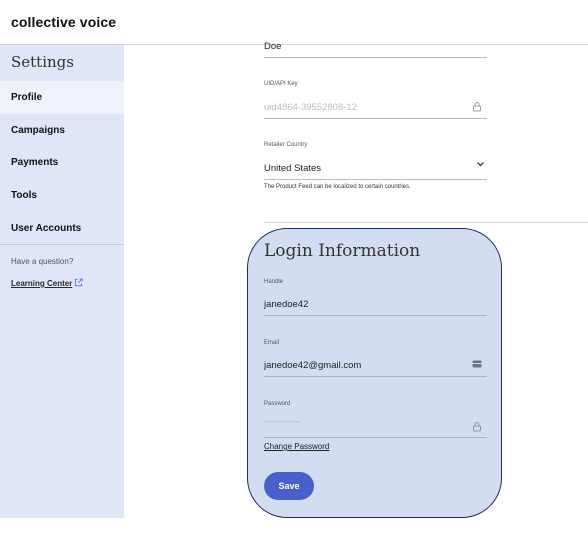 This screenshot has width=588, height=536. What do you see at coordinates (62, 162) in the screenshot?
I see `sidebar-item-payments: Payments` at bounding box center [62, 162].